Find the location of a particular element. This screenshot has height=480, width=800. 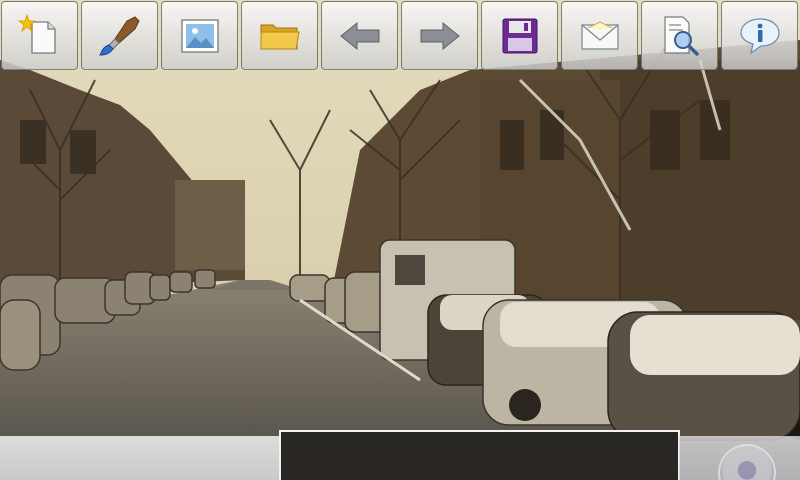

zoom-document-button is located at coordinates (679, 35).